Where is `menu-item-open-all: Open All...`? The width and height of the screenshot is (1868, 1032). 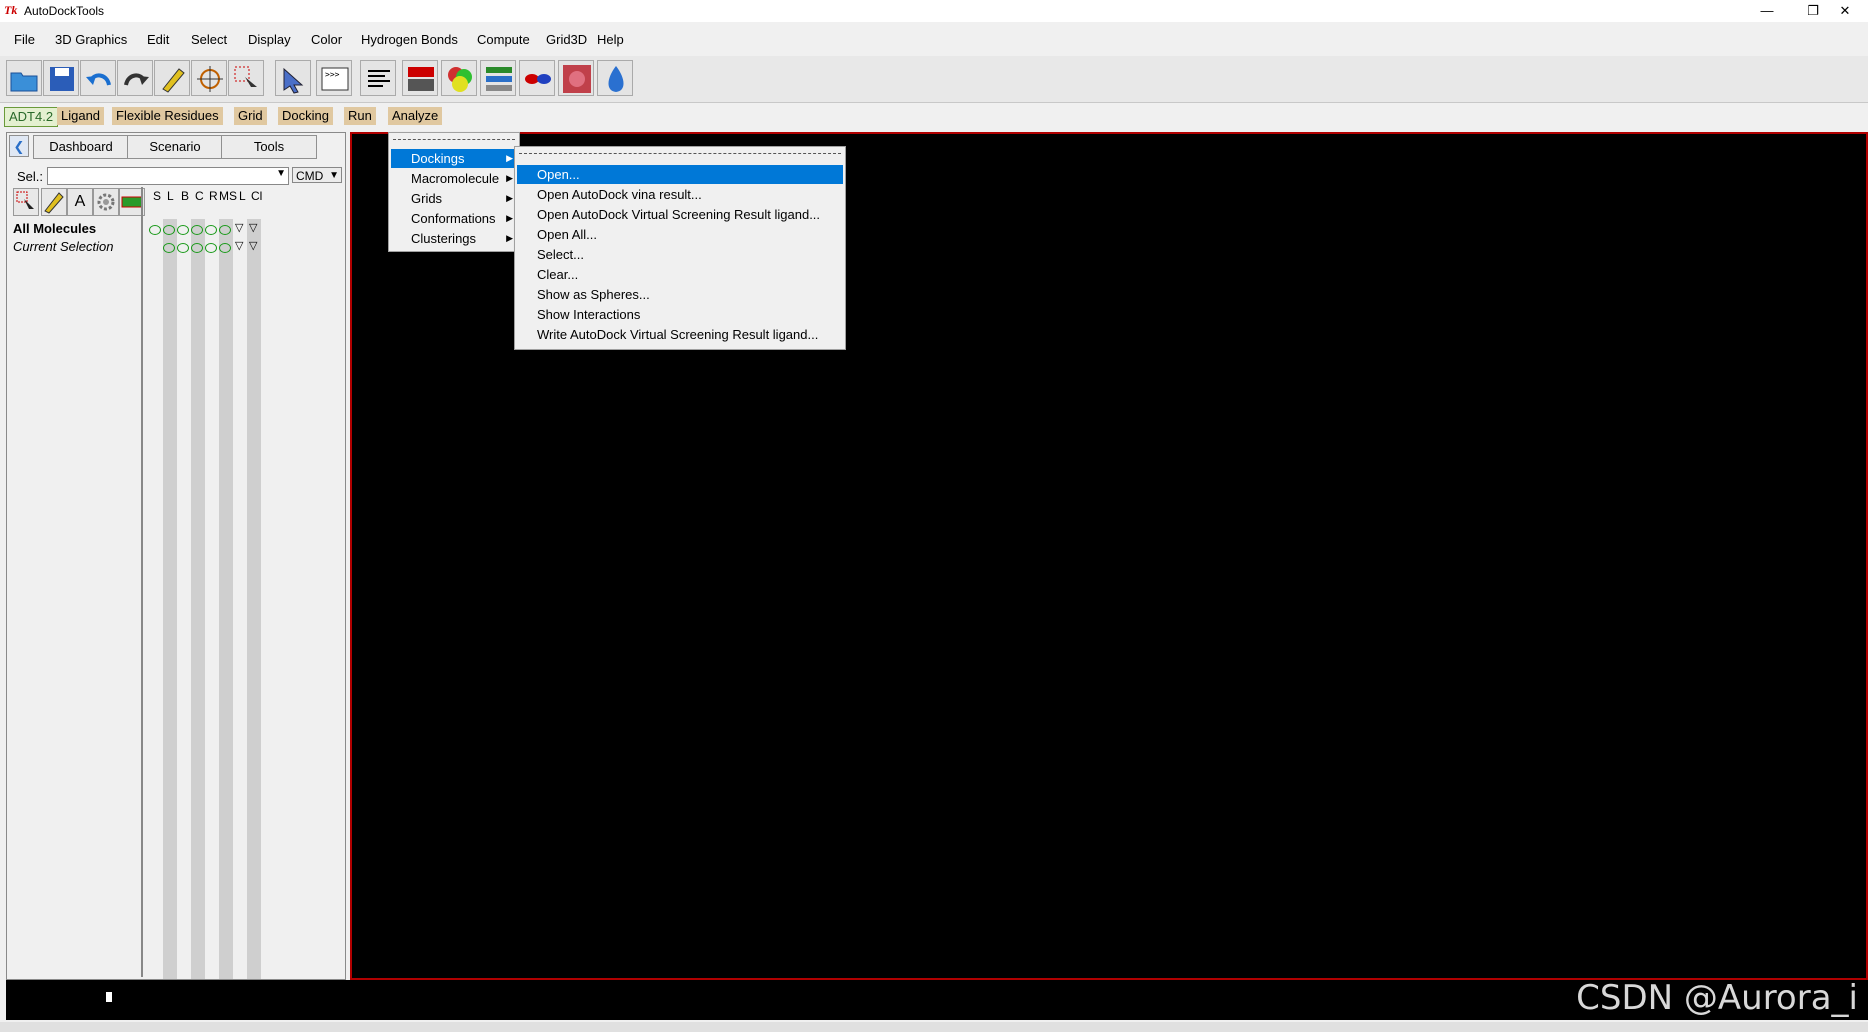 menu-item-open-all: Open All... is located at coordinates (680, 234).